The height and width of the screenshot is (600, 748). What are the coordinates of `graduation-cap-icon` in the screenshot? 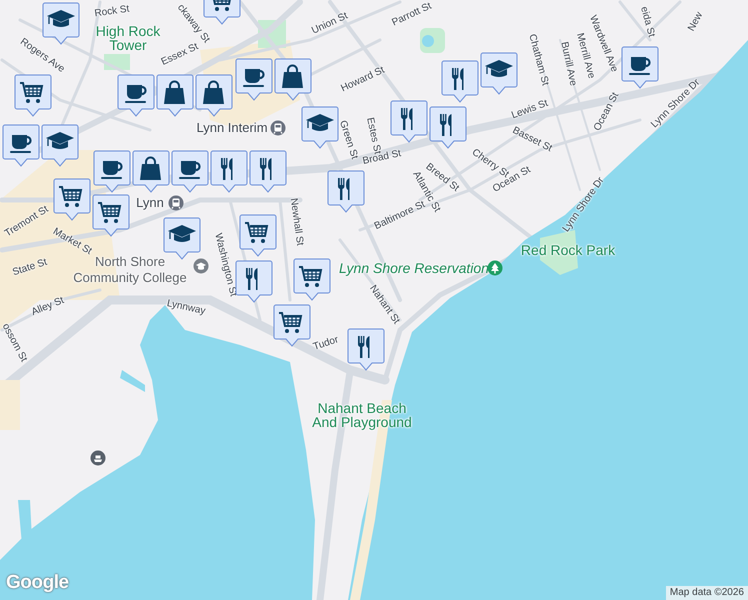 It's located at (201, 266).